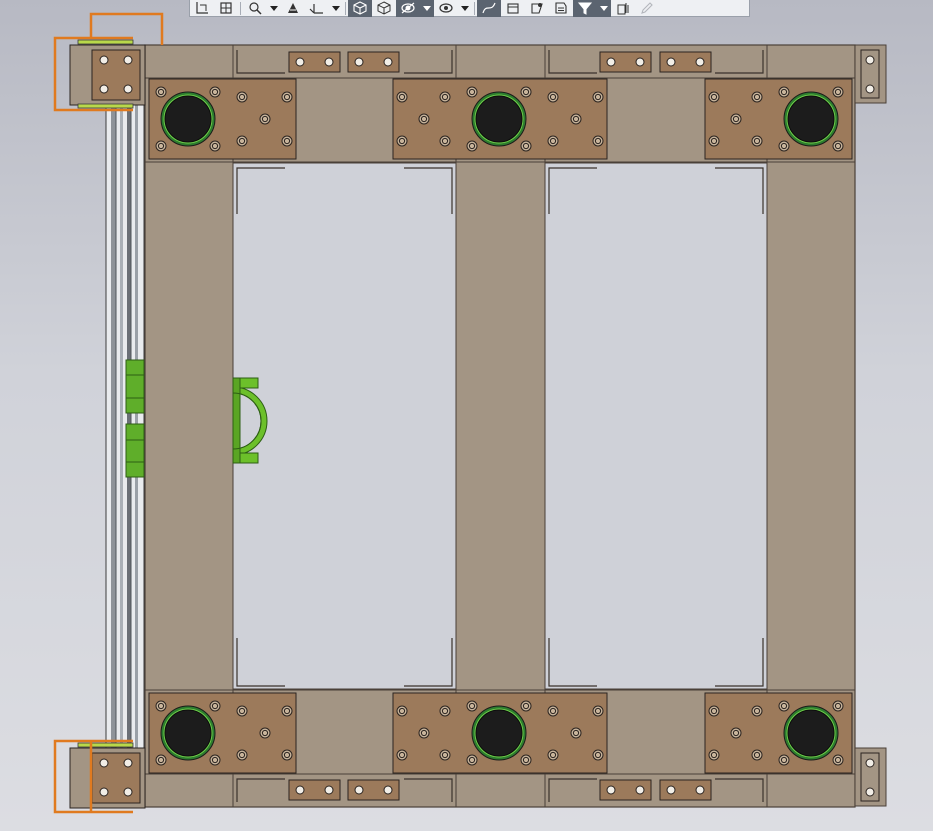 This screenshot has height=831, width=933. Describe the element at coordinates (537, 8) in the screenshot. I see `points-toggle-icon` at that location.